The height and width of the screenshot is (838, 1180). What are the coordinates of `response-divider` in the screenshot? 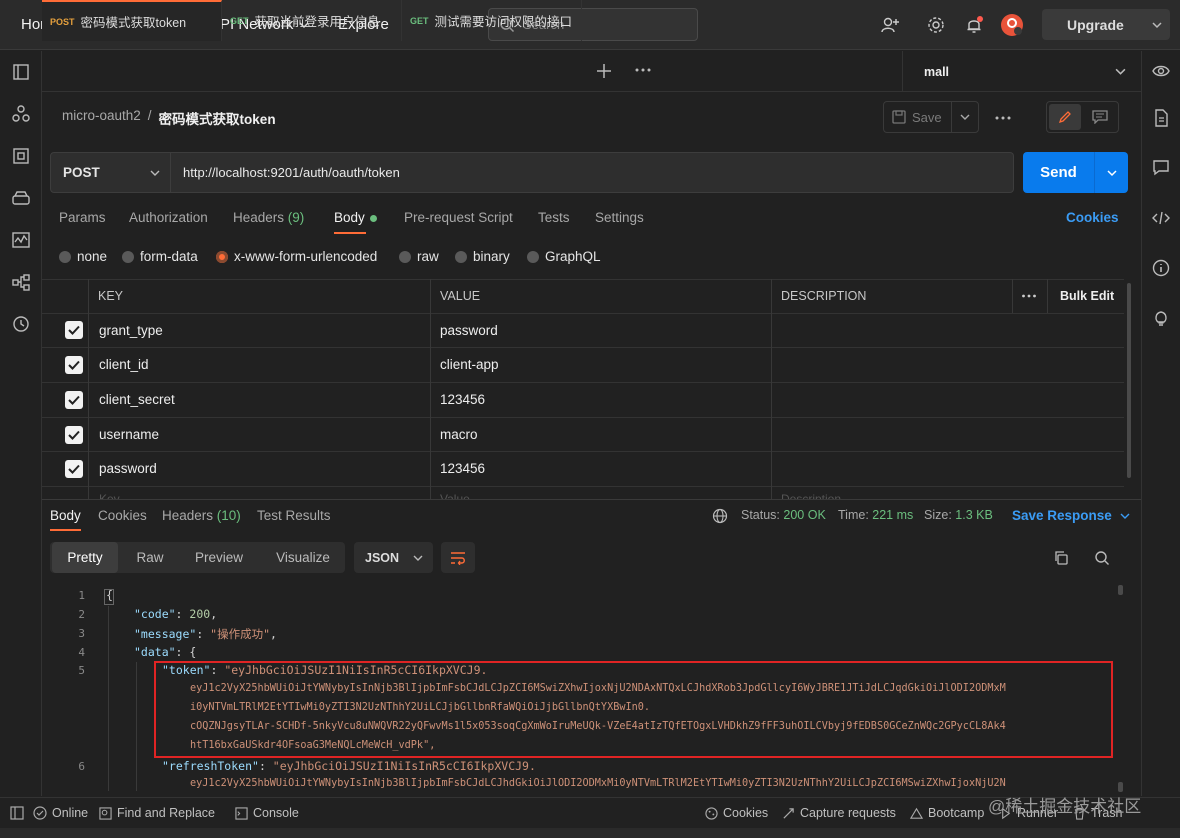 It's located at (591, 499).